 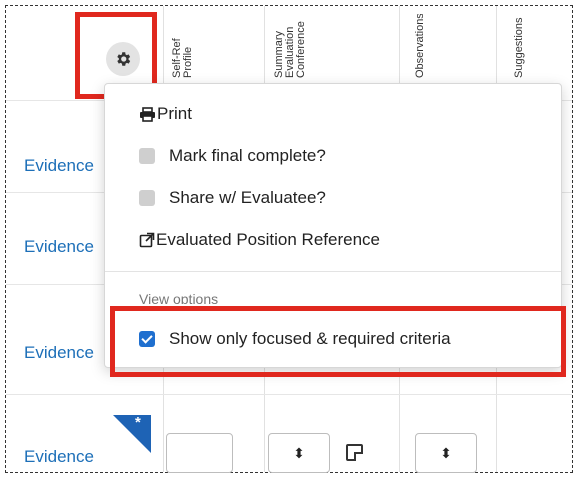 I want to click on column-header-self-ref: Self-Ref Profile, so click(x=183, y=58).